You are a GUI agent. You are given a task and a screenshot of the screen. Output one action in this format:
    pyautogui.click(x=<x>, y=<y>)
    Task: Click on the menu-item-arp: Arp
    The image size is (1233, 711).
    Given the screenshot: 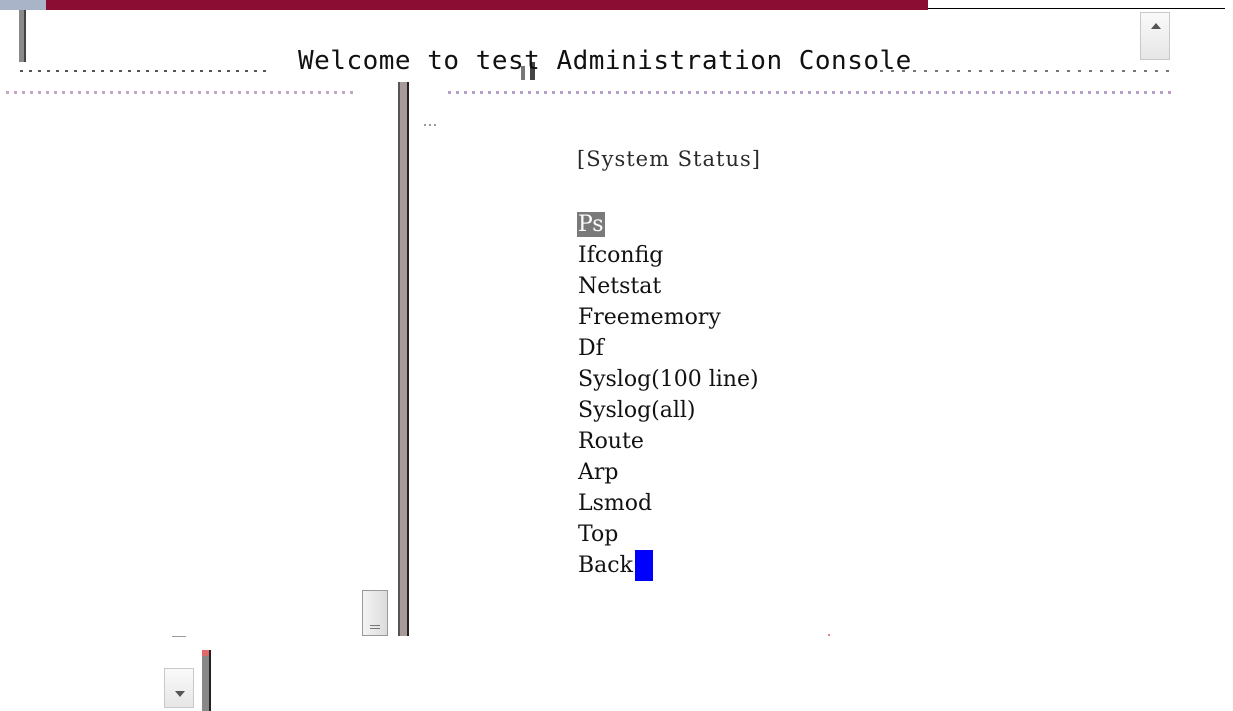 What is the action you would take?
    pyautogui.click(x=669, y=472)
    